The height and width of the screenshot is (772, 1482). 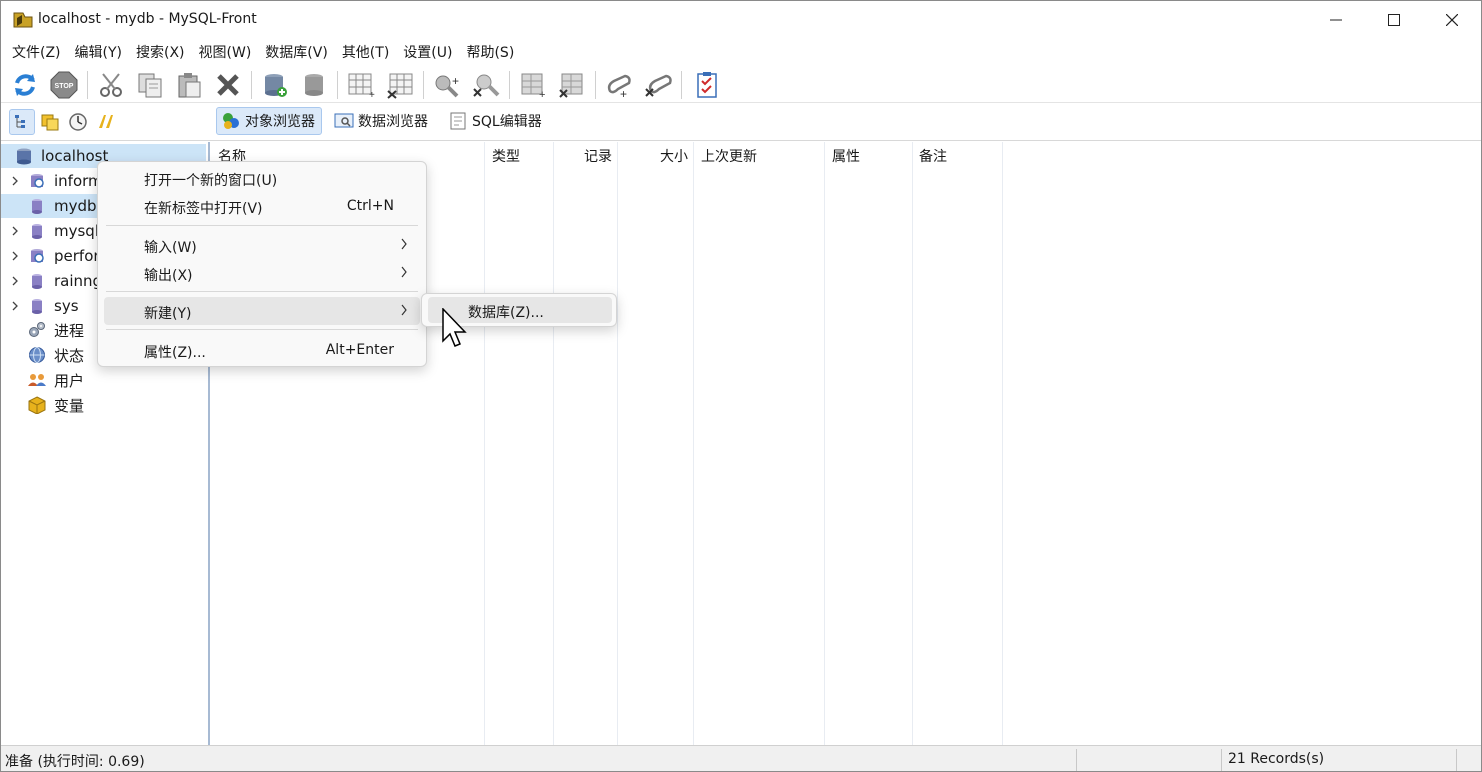 What do you see at coordinates (50, 256) in the screenshot?
I see `tree-item-perfor: perfor` at bounding box center [50, 256].